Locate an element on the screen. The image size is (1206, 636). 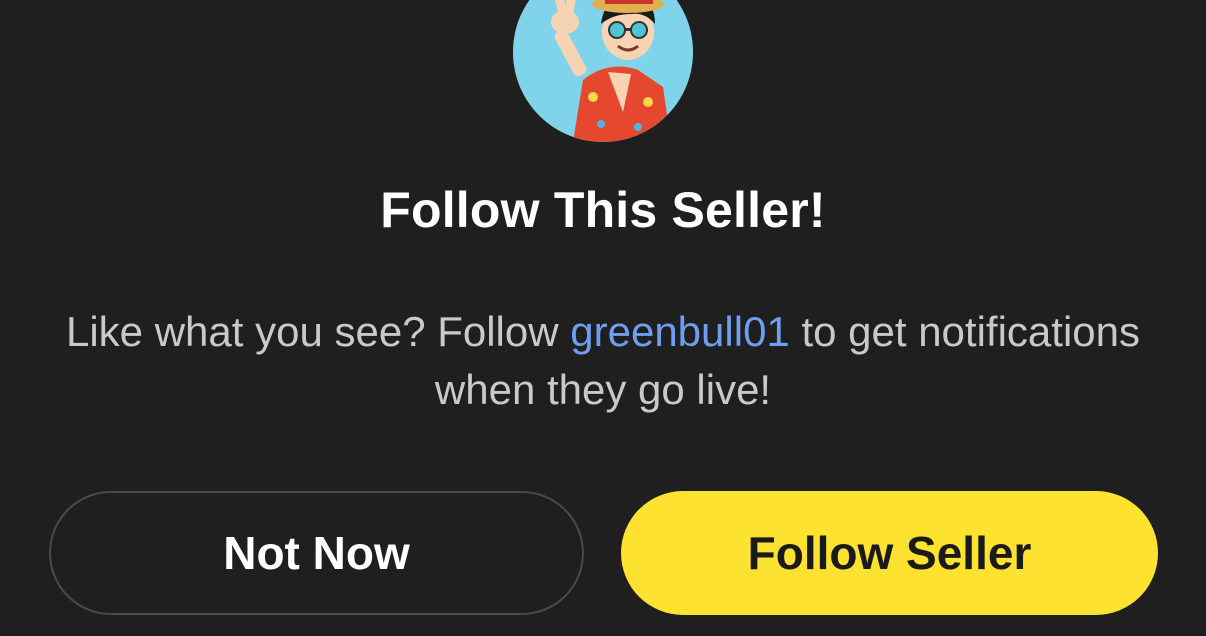
not-now-button: Not Now is located at coordinates (316, 553).